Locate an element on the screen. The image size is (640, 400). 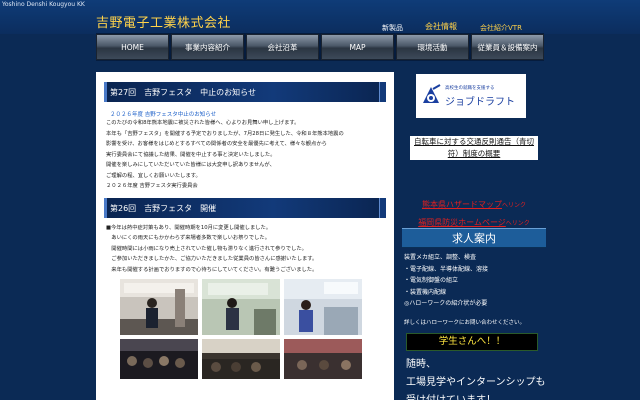
recruit-title: 求人案内 is located at coordinates (474, 238).